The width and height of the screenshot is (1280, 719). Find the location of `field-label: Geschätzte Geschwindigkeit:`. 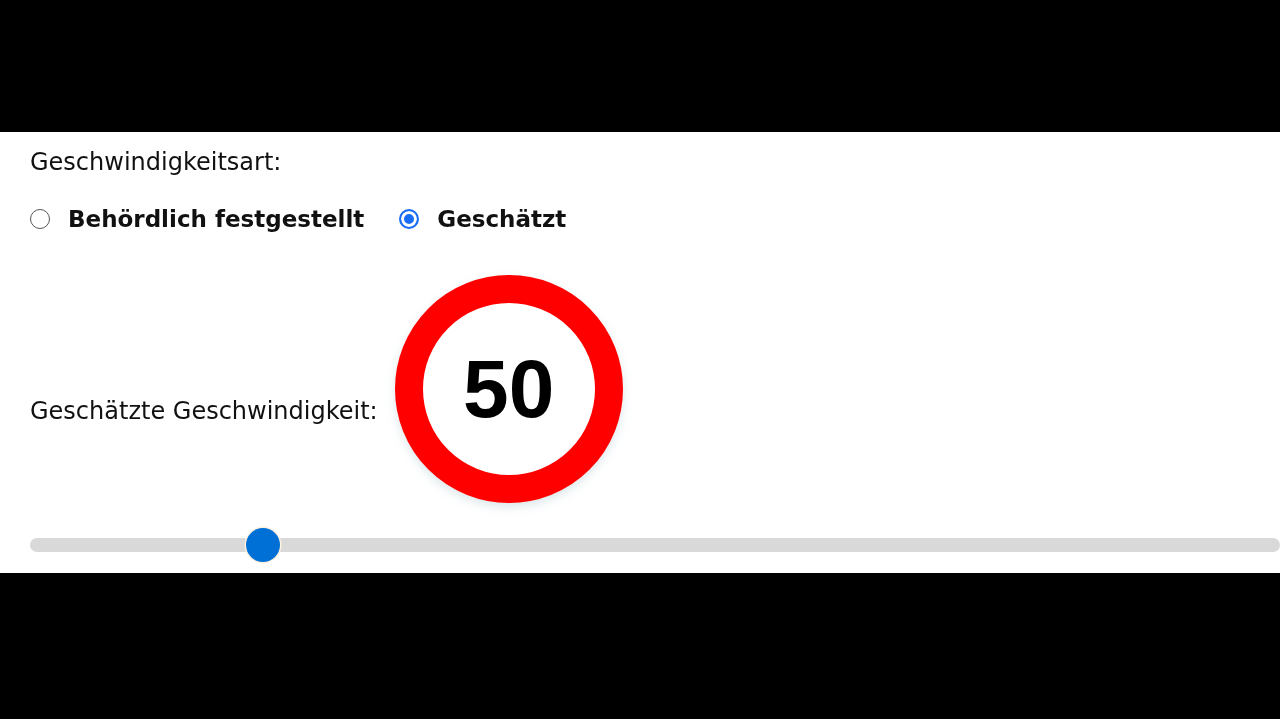

field-label: Geschätzte Geschwindigkeit: is located at coordinates (204, 411).